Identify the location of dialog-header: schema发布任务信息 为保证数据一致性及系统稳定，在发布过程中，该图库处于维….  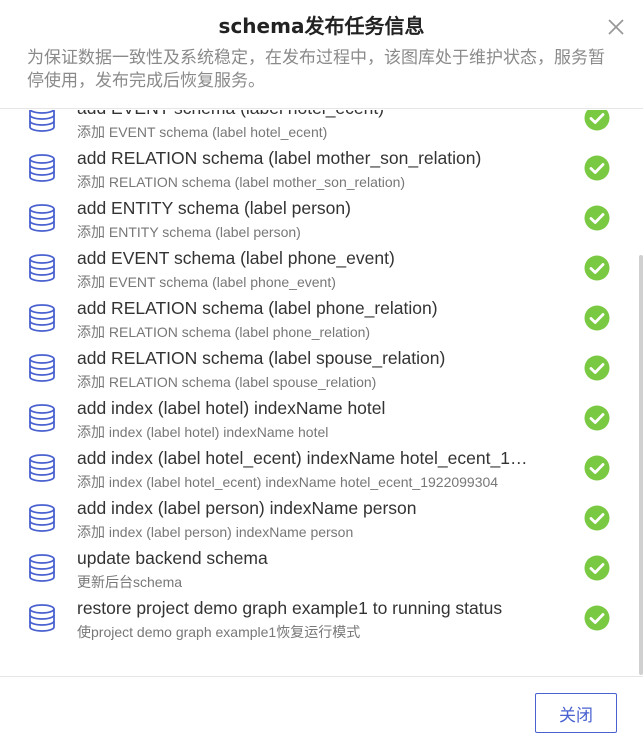
(321, 54).